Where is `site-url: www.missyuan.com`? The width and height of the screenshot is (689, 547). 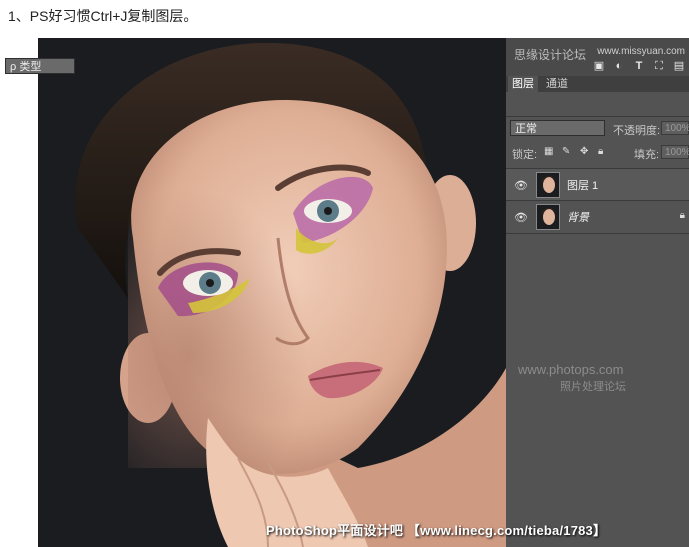
site-url: www.missyuan.com is located at coordinates (641, 51).